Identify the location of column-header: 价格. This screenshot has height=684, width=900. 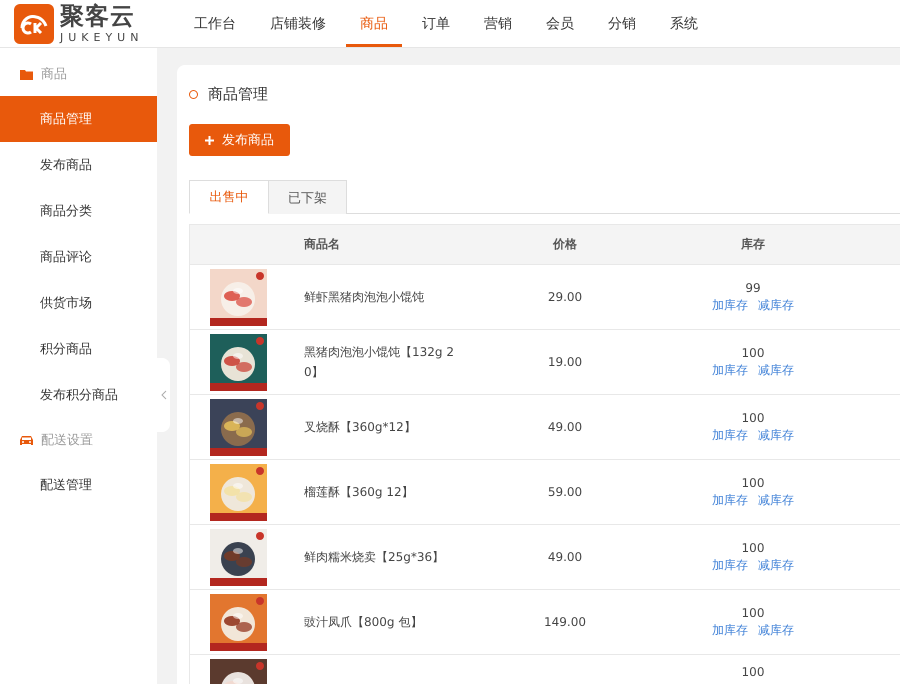
(565, 244).